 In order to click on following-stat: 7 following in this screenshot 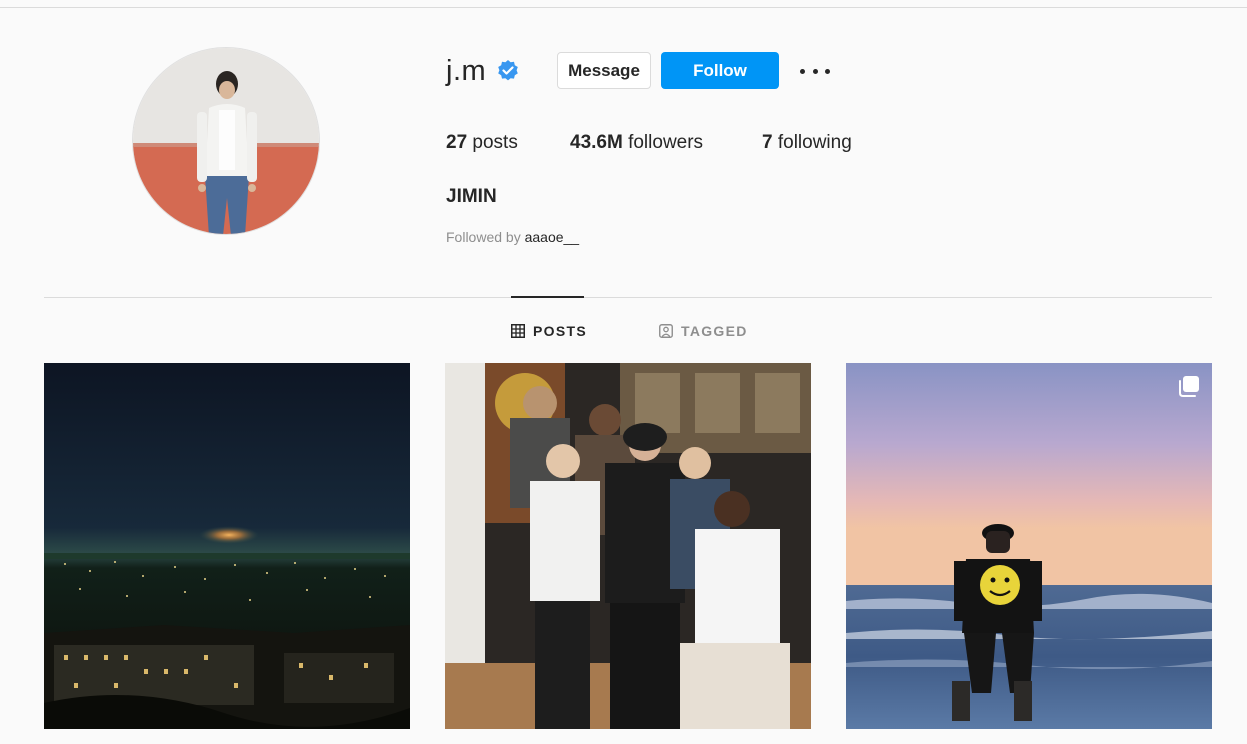, I will do `click(807, 143)`.